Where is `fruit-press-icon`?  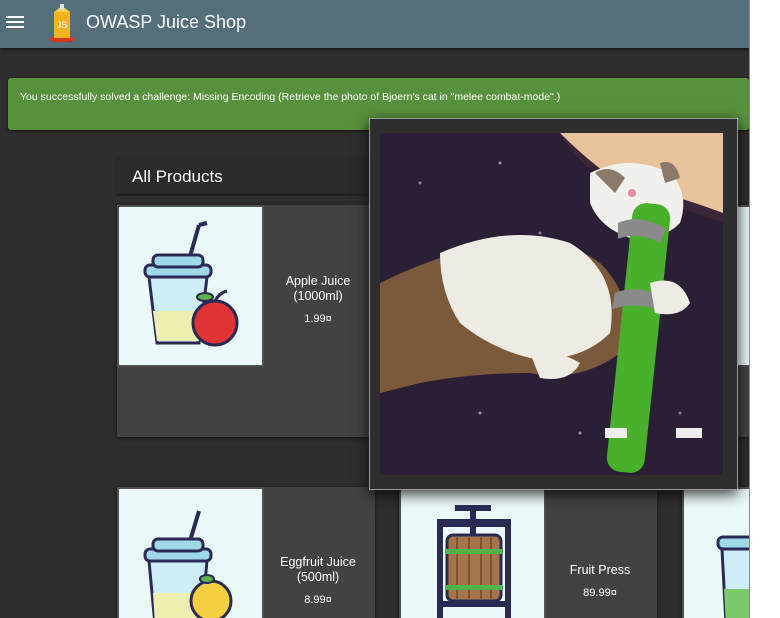
fruit-press-icon is located at coordinates (474, 561).